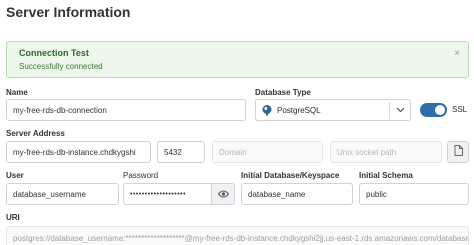 Image resolution: width=474 pixels, height=245 pixels. I want to click on show-password-button, so click(223, 194).